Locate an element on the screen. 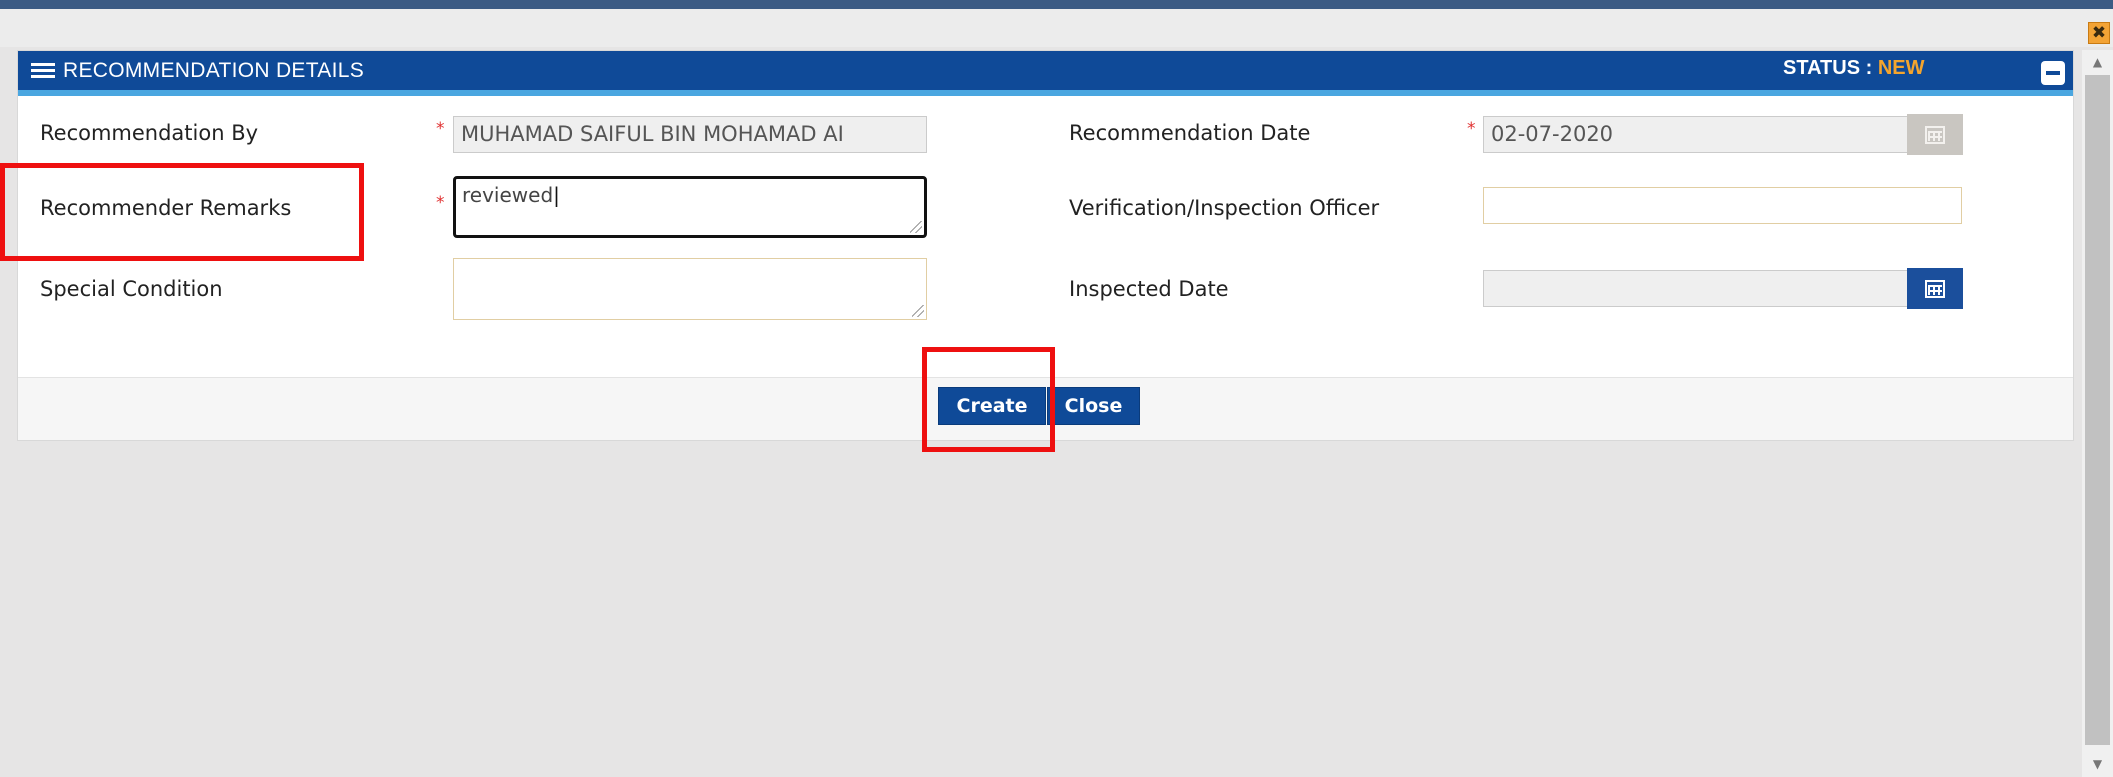 The height and width of the screenshot is (777, 2113). inspected-date-field is located at coordinates (1695, 288).